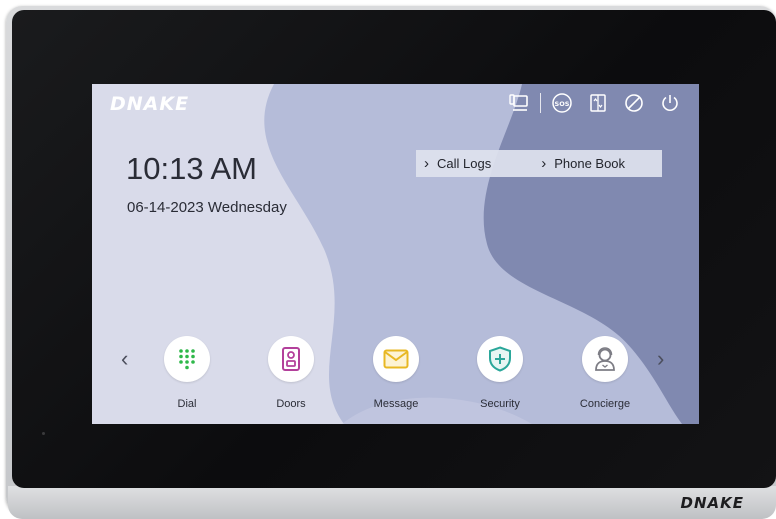 This screenshot has height=519, width=776. I want to click on status-bar: SOS, so click(594, 103).